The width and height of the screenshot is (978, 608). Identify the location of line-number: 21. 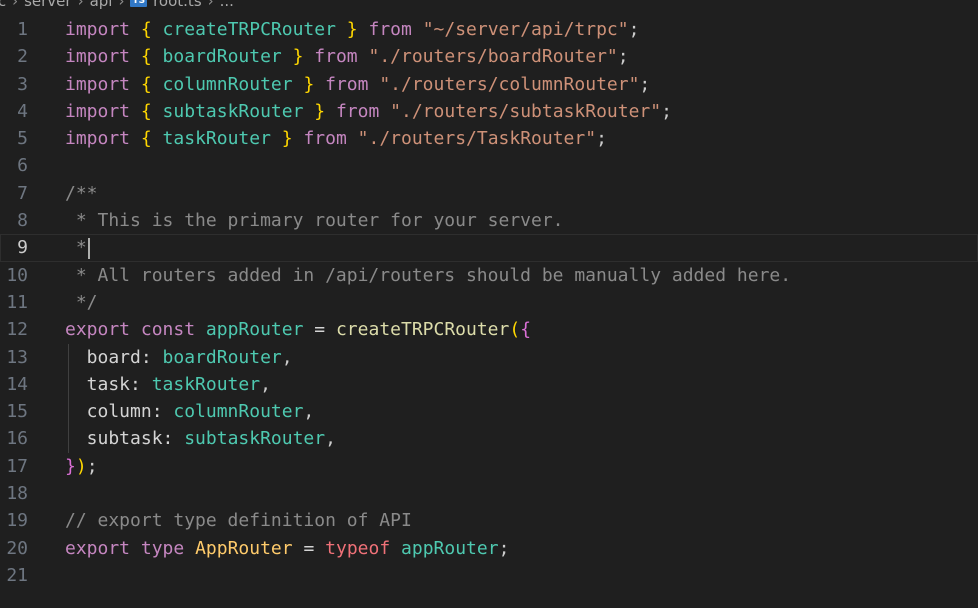
(17, 575).